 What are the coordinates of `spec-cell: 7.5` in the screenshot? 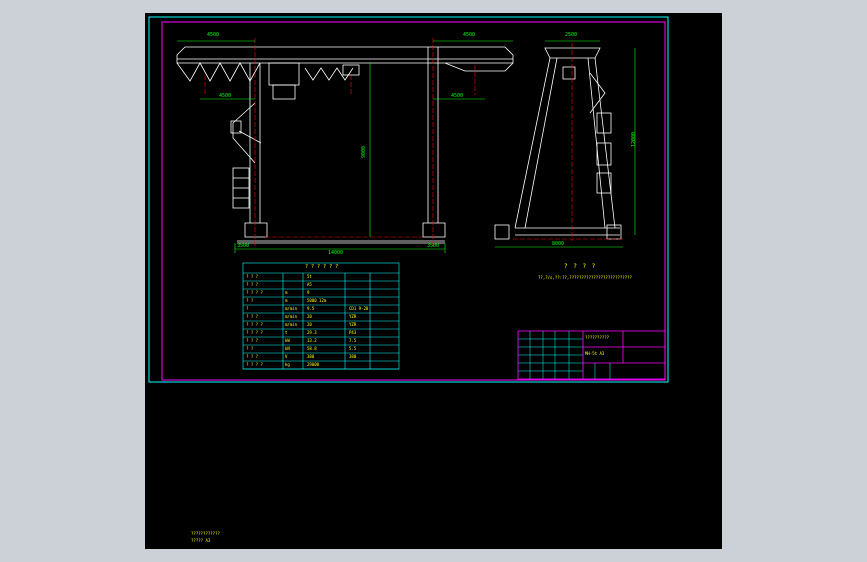 It's located at (353, 340).